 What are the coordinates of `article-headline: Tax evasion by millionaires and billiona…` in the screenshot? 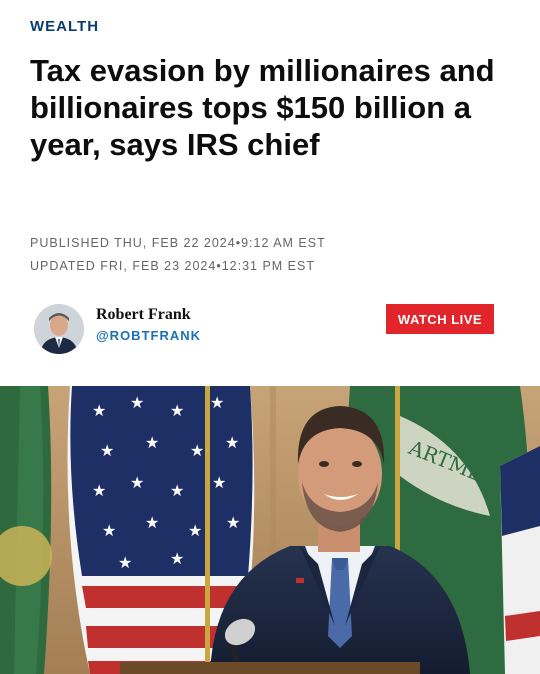 It's located at (262, 107).